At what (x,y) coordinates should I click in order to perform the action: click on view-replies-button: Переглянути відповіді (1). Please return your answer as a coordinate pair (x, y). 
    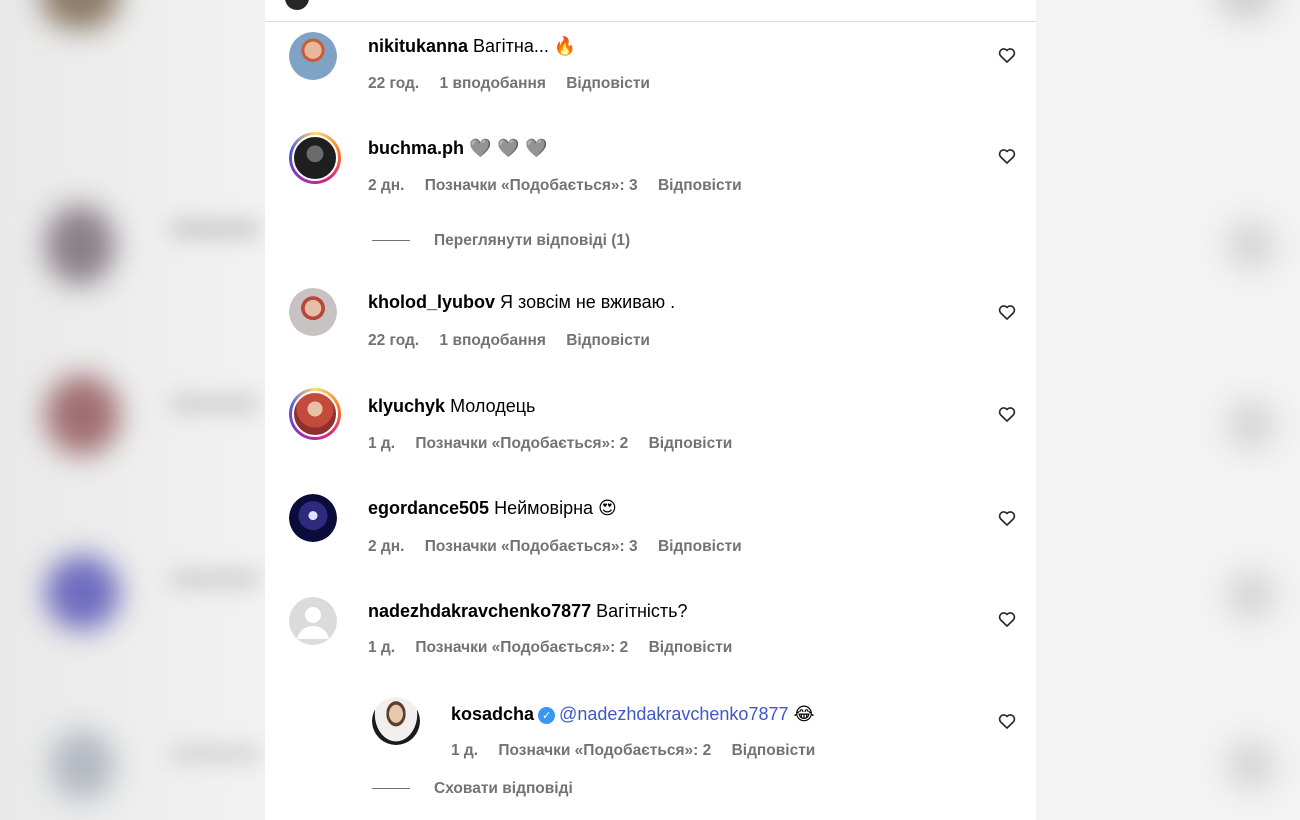
    Looking at the image, I should click on (501, 241).